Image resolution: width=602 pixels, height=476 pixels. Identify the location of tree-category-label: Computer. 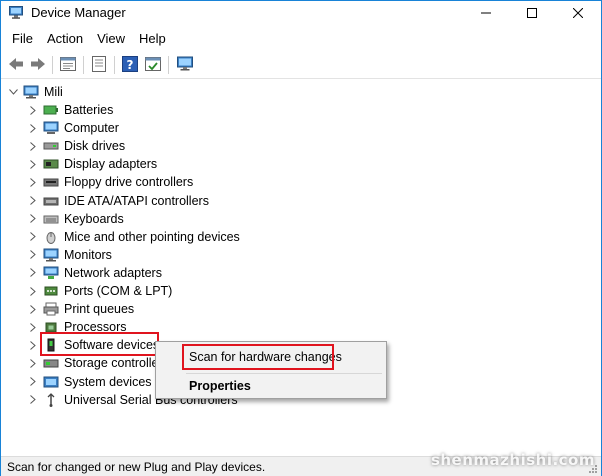
(91, 128).